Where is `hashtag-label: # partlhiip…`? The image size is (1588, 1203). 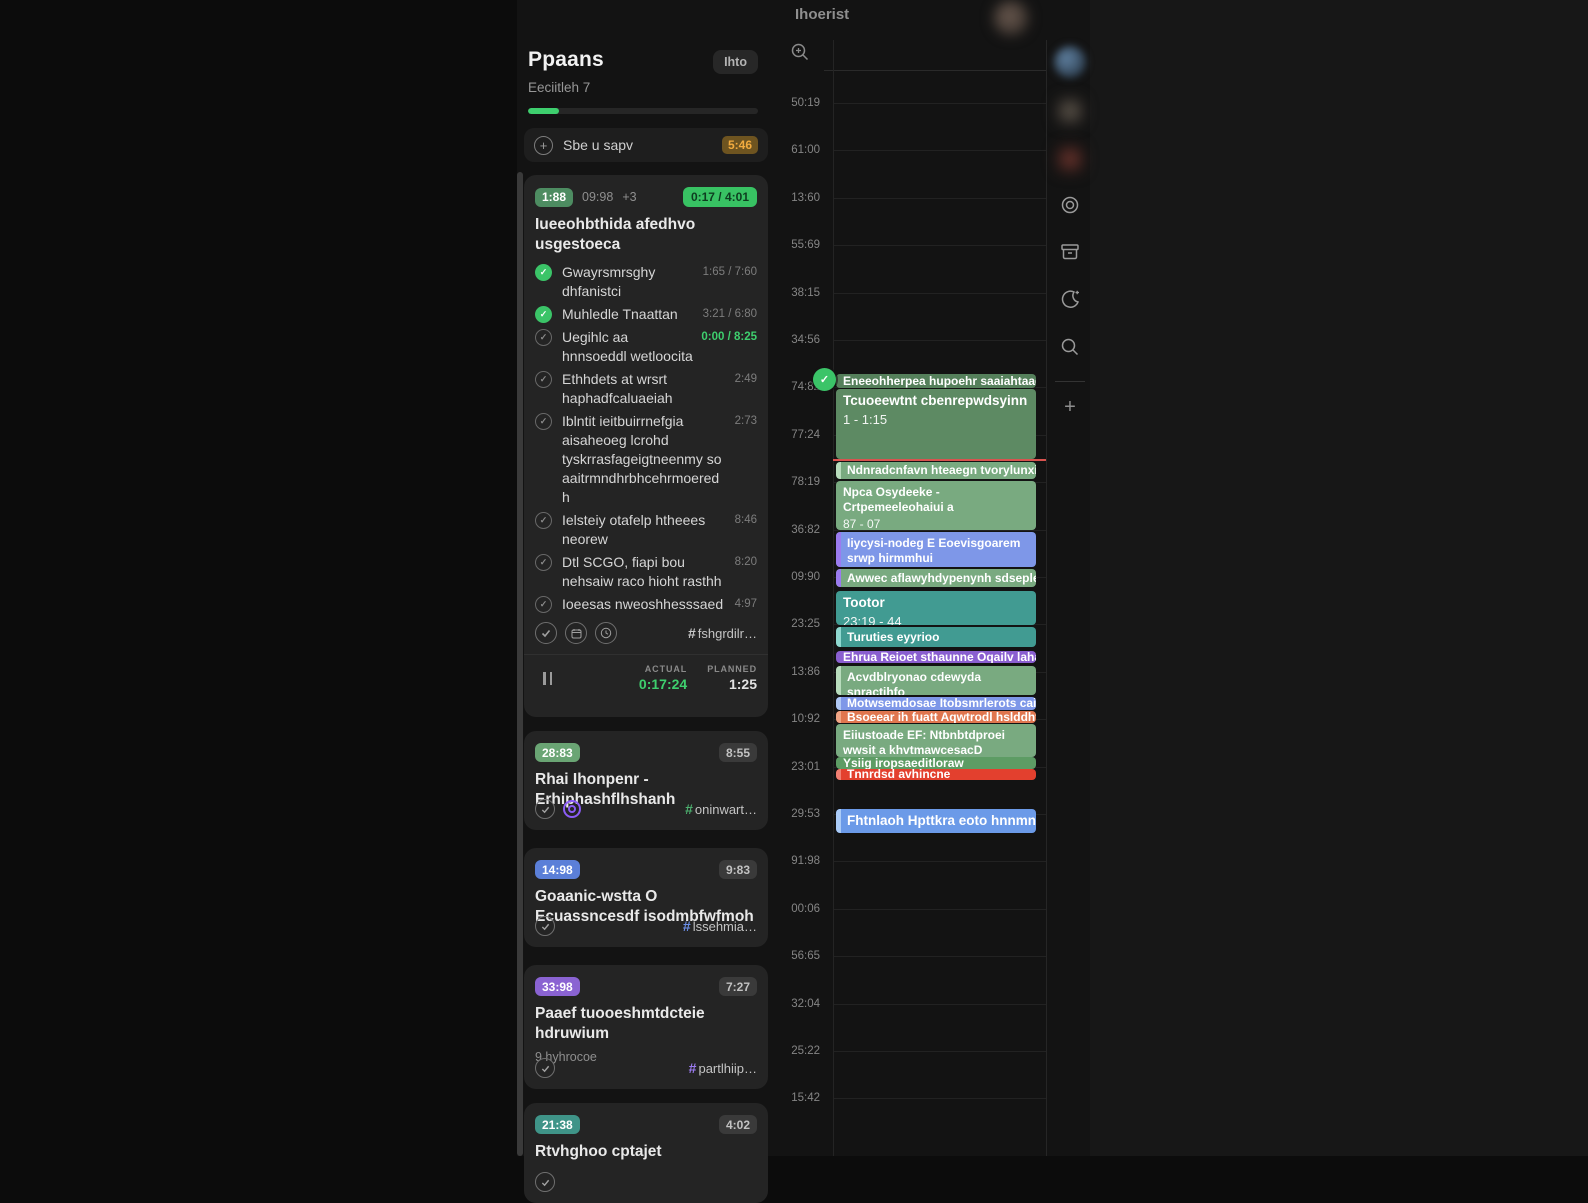 hashtag-label: # partlhiip… is located at coordinates (723, 1068).